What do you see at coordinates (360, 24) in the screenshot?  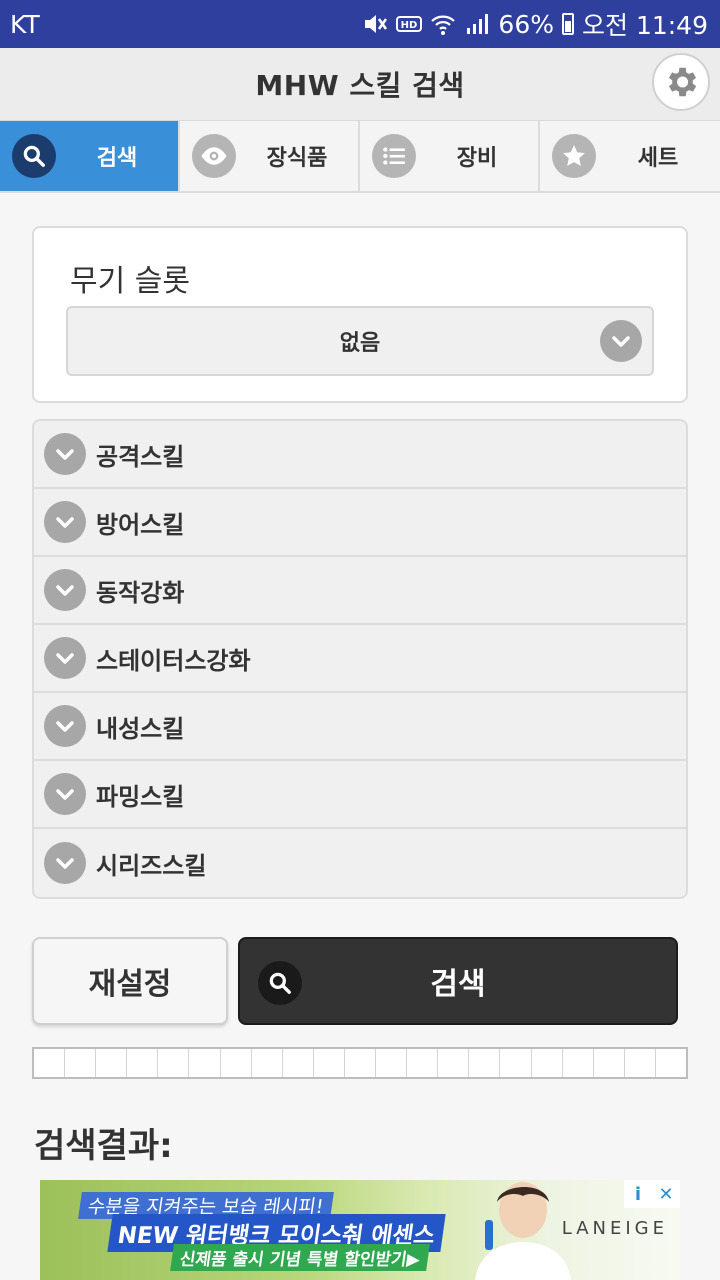 I see `status-bar: KT HD 66% 오전 11:49` at bounding box center [360, 24].